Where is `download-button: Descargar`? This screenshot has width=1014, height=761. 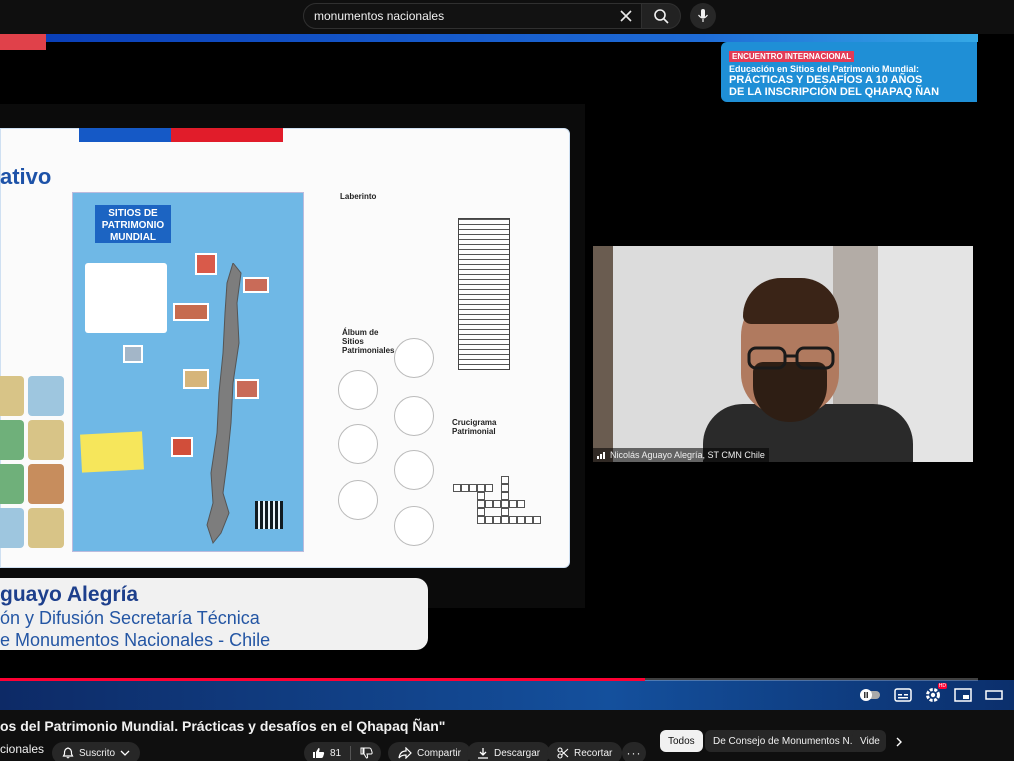 download-button: Descargar is located at coordinates (509, 751).